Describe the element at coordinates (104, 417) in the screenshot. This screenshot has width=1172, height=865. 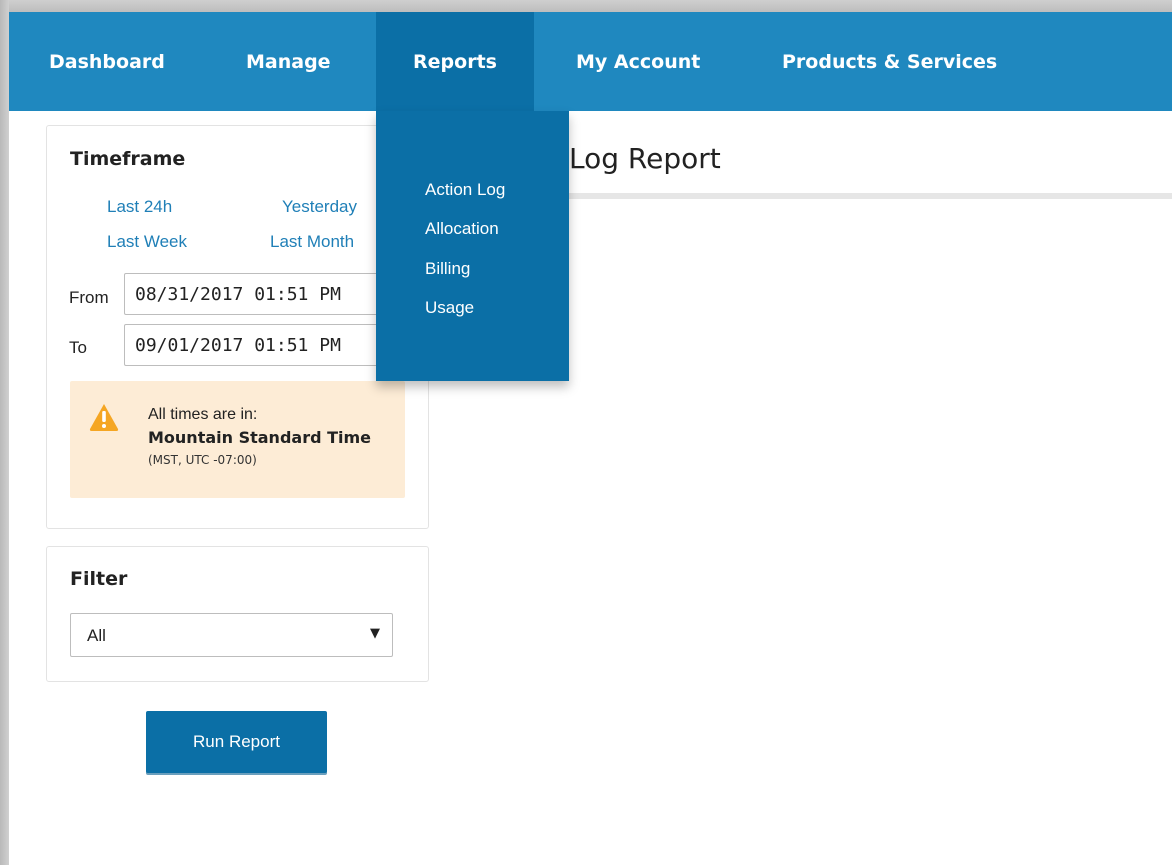
I see `warning-icon` at that location.